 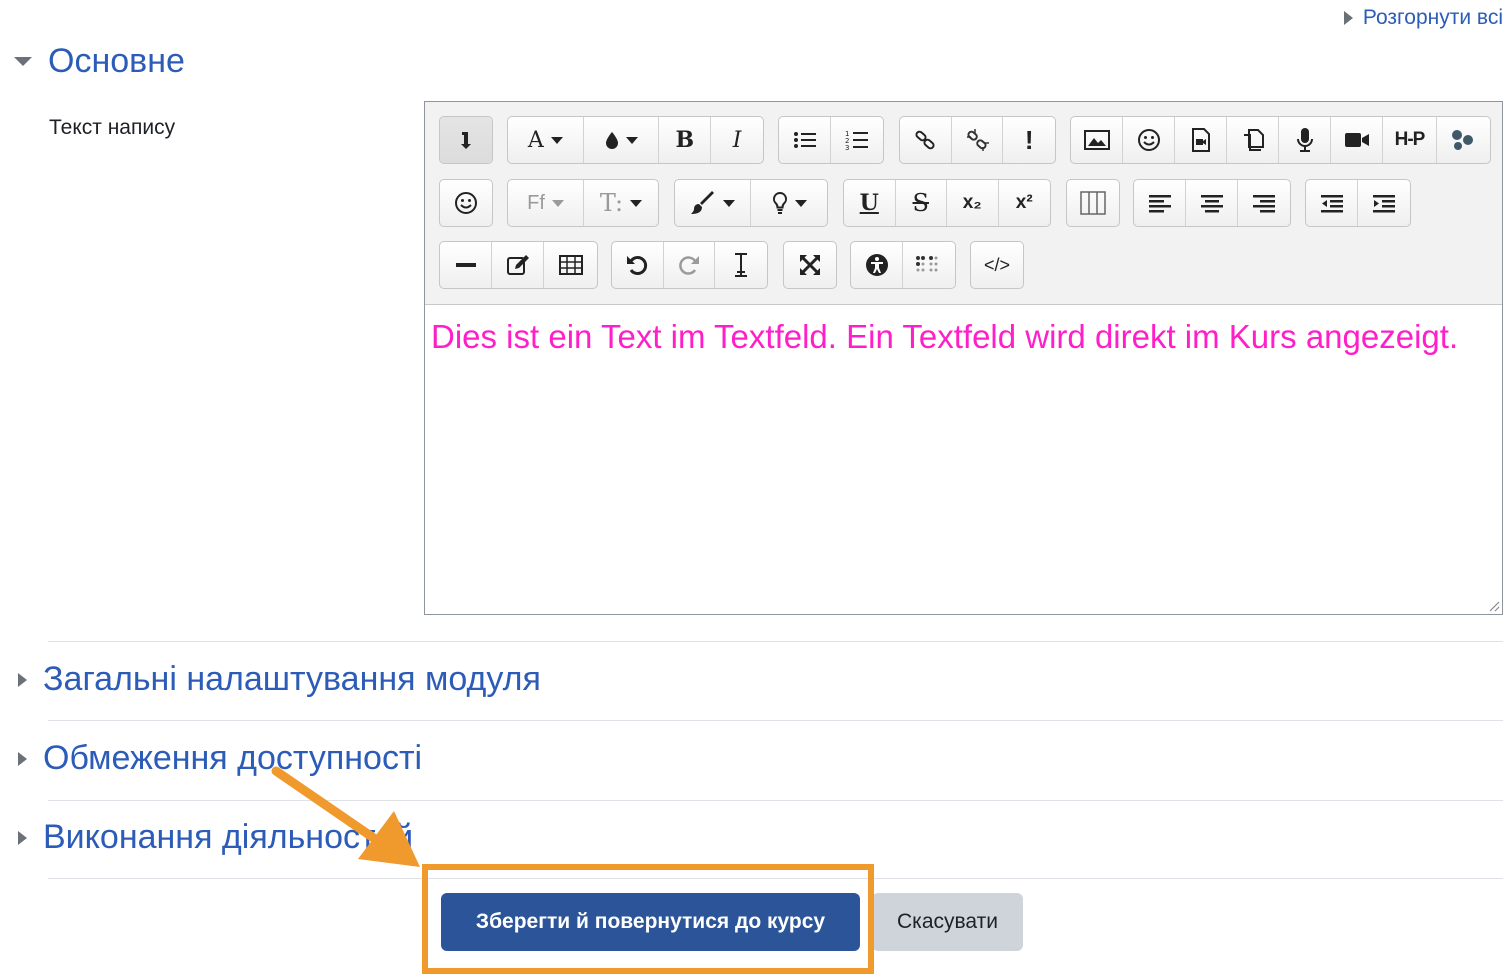 What do you see at coordinates (292, 679) in the screenshot?
I see `section-module-settings-title: Загальні налаштування модуля` at bounding box center [292, 679].